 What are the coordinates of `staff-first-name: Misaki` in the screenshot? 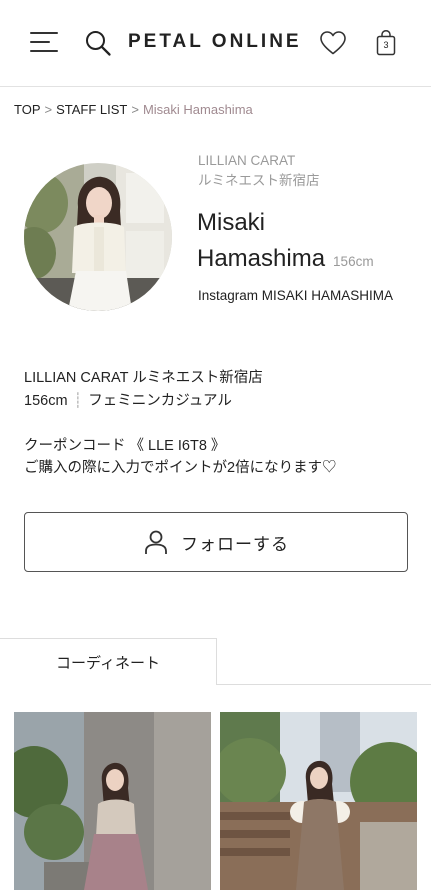 It's located at (231, 222).